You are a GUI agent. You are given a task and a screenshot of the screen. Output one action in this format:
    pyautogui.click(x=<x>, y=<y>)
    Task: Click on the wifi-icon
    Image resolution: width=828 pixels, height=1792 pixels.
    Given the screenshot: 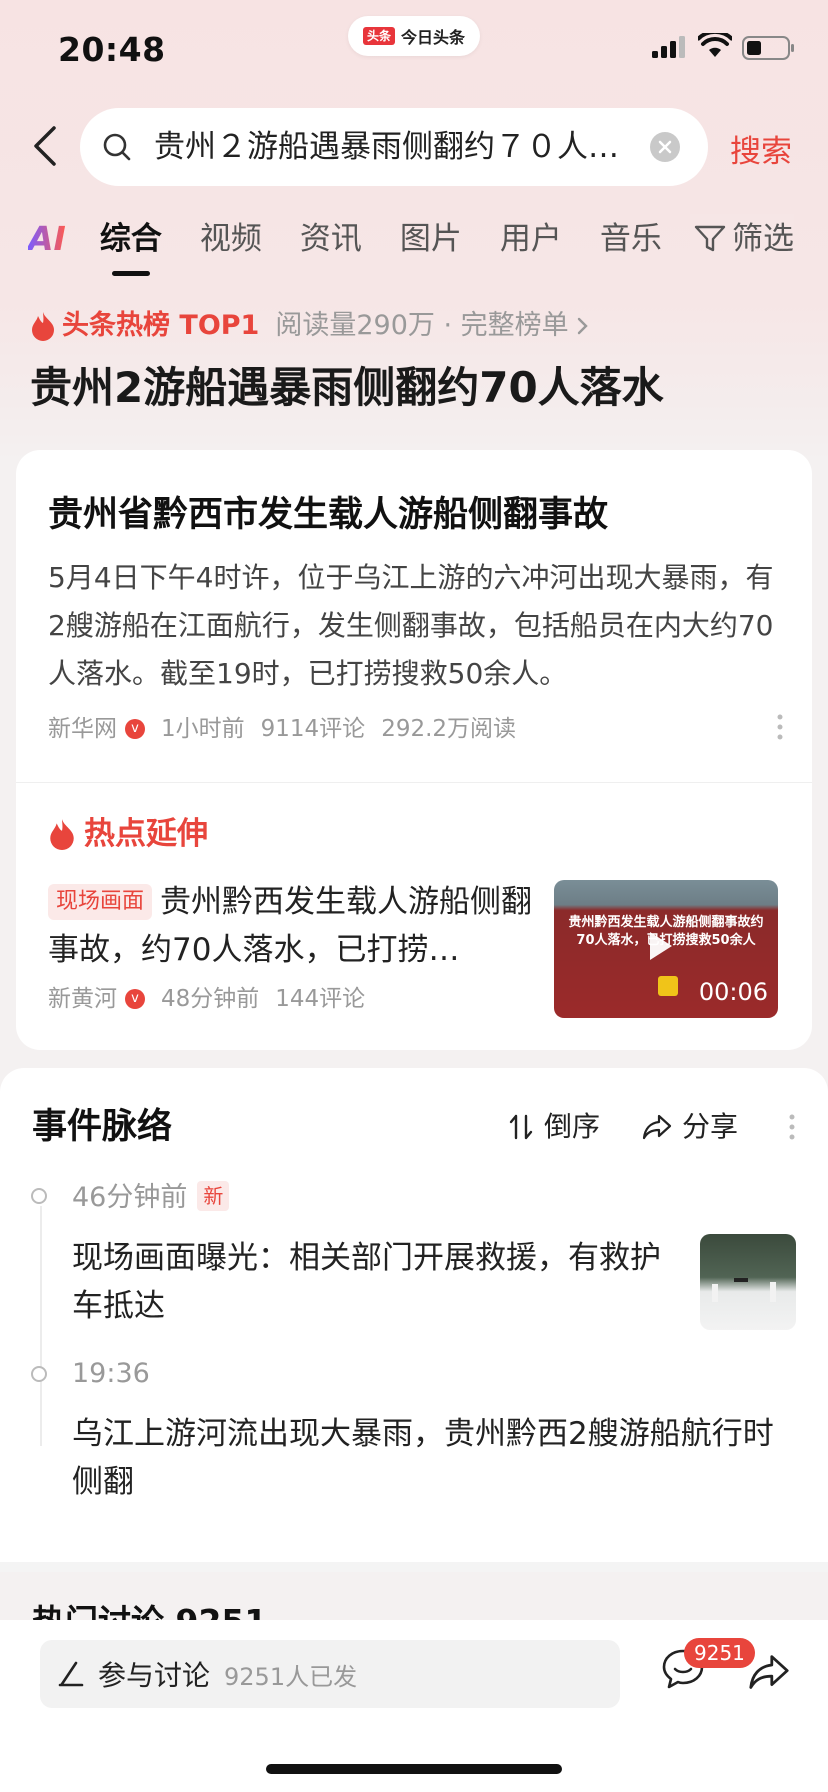 What is the action you would take?
    pyautogui.click(x=715, y=45)
    